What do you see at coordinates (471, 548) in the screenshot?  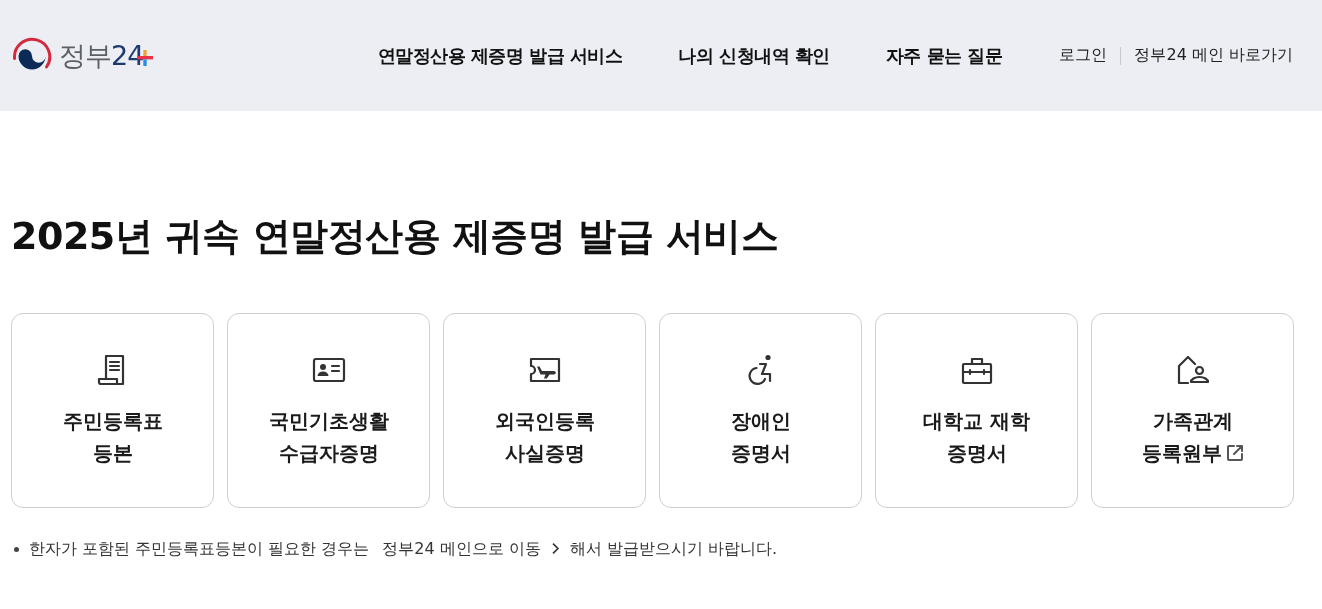 I see `main-page-link: 정부24 메인으로 이동` at bounding box center [471, 548].